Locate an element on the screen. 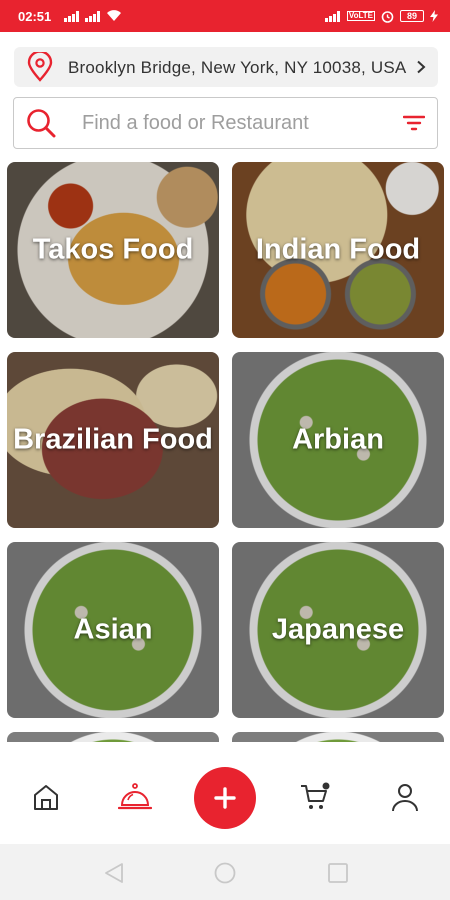  status-time: 02:51 is located at coordinates (35, 16).